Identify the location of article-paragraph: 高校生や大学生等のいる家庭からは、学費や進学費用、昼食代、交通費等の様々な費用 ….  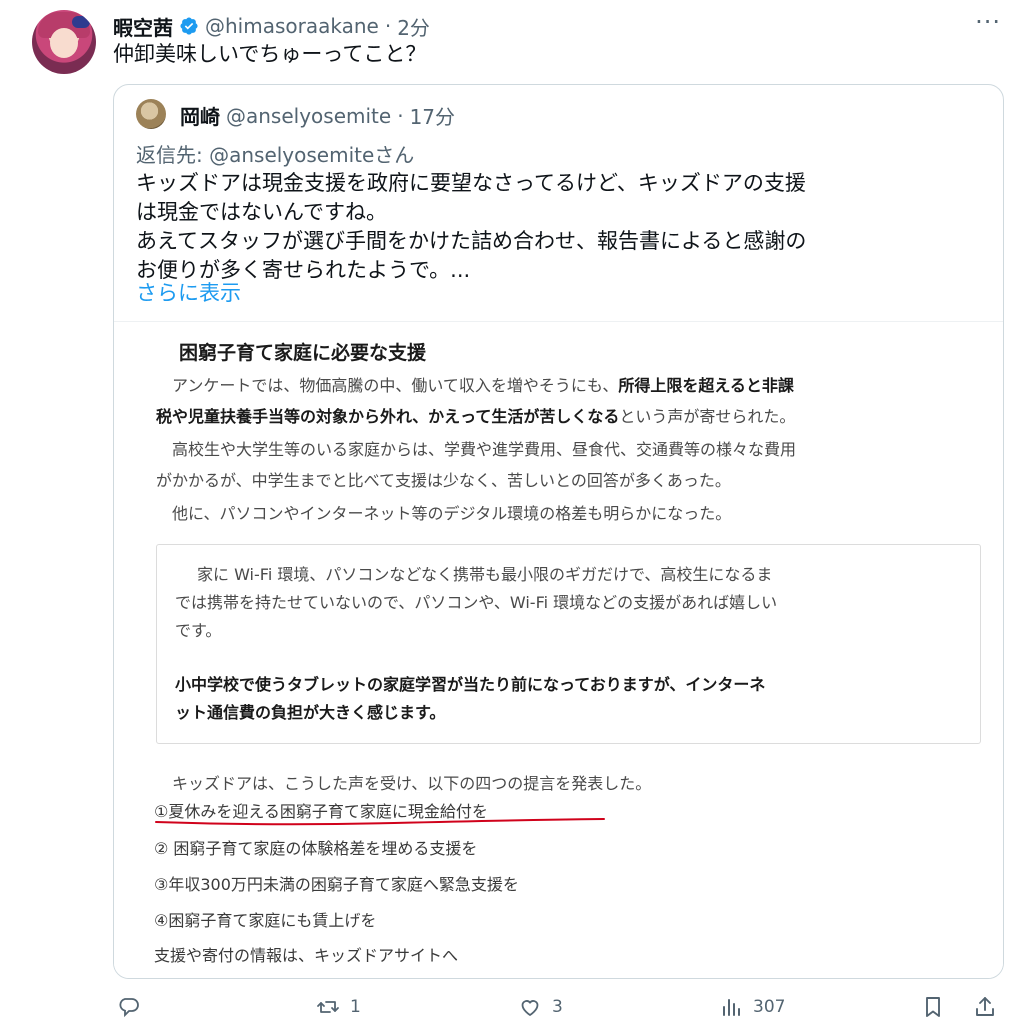
(476, 465).